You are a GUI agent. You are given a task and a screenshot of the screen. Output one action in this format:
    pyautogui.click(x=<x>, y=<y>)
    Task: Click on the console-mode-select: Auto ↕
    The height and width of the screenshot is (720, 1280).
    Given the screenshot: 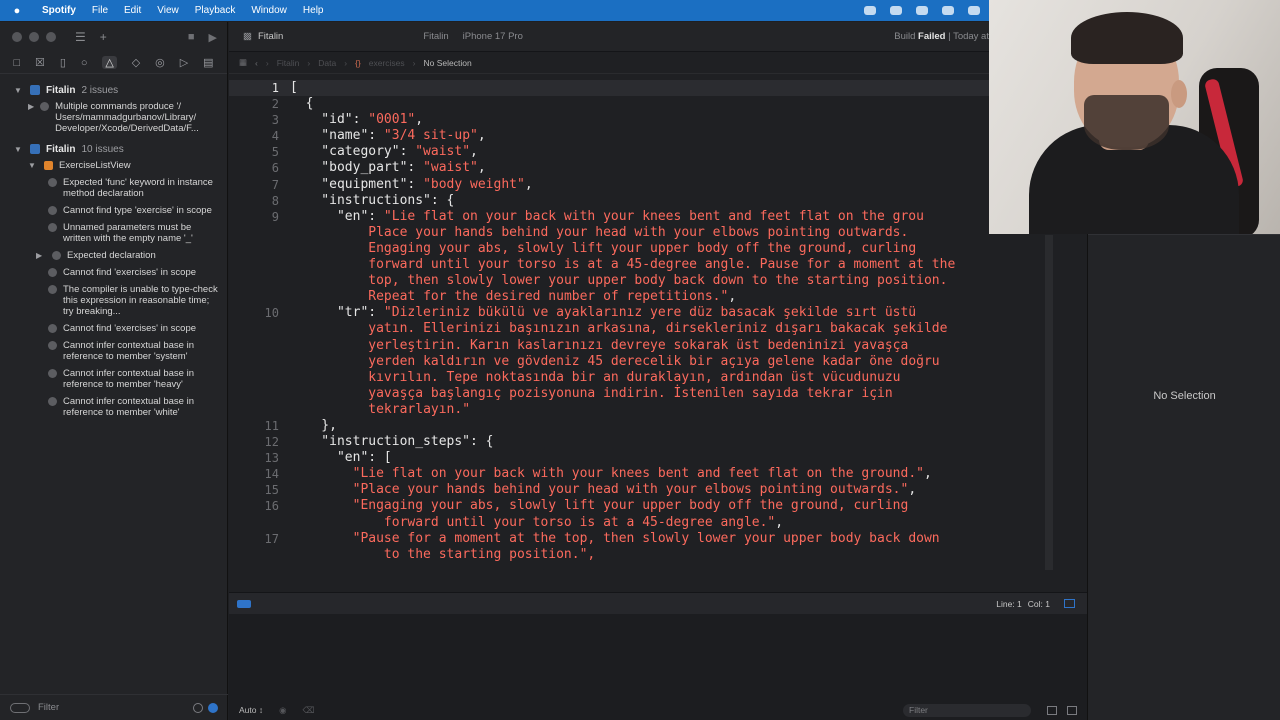 What is the action you would take?
    pyautogui.click(x=251, y=710)
    